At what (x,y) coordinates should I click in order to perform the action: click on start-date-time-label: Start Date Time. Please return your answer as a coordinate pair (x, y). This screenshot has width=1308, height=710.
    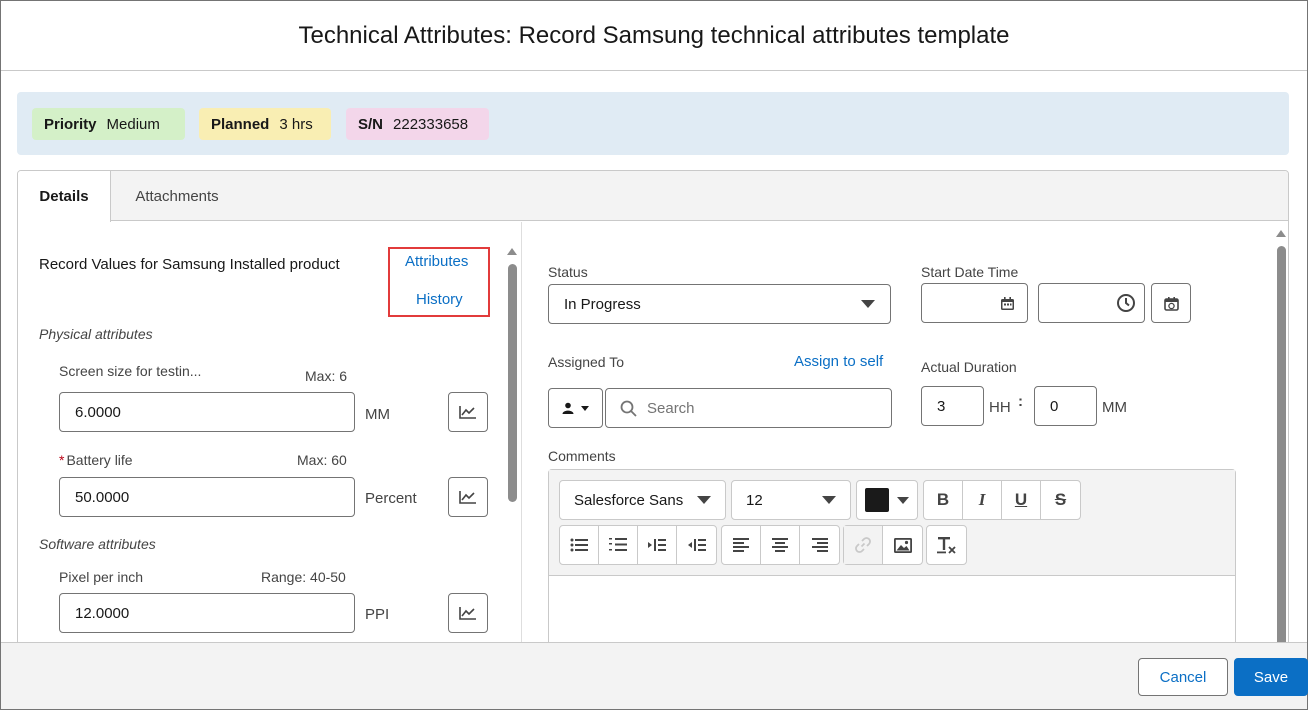
    Looking at the image, I should click on (970, 272).